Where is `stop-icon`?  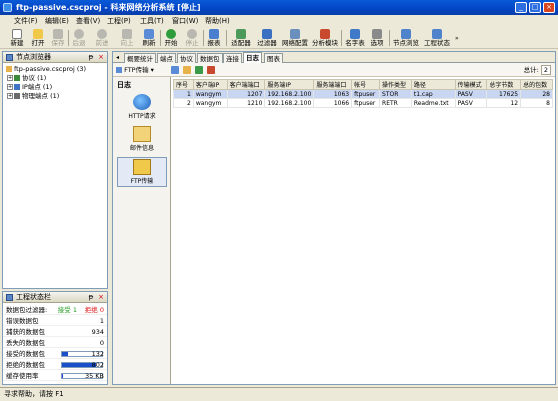 stop-icon is located at coordinates (192, 34).